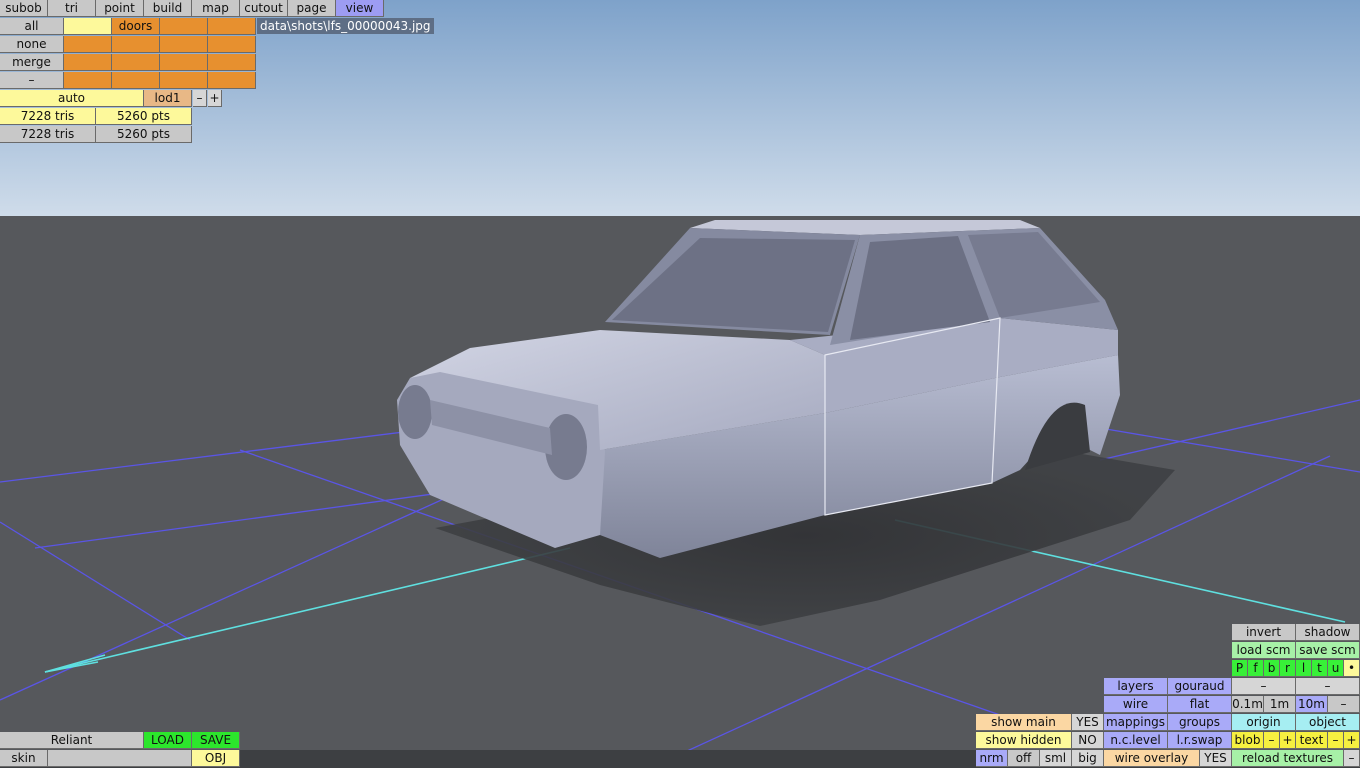 This screenshot has width=1360, height=768. I want to click on obj-button: OBJ, so click(216, 758).